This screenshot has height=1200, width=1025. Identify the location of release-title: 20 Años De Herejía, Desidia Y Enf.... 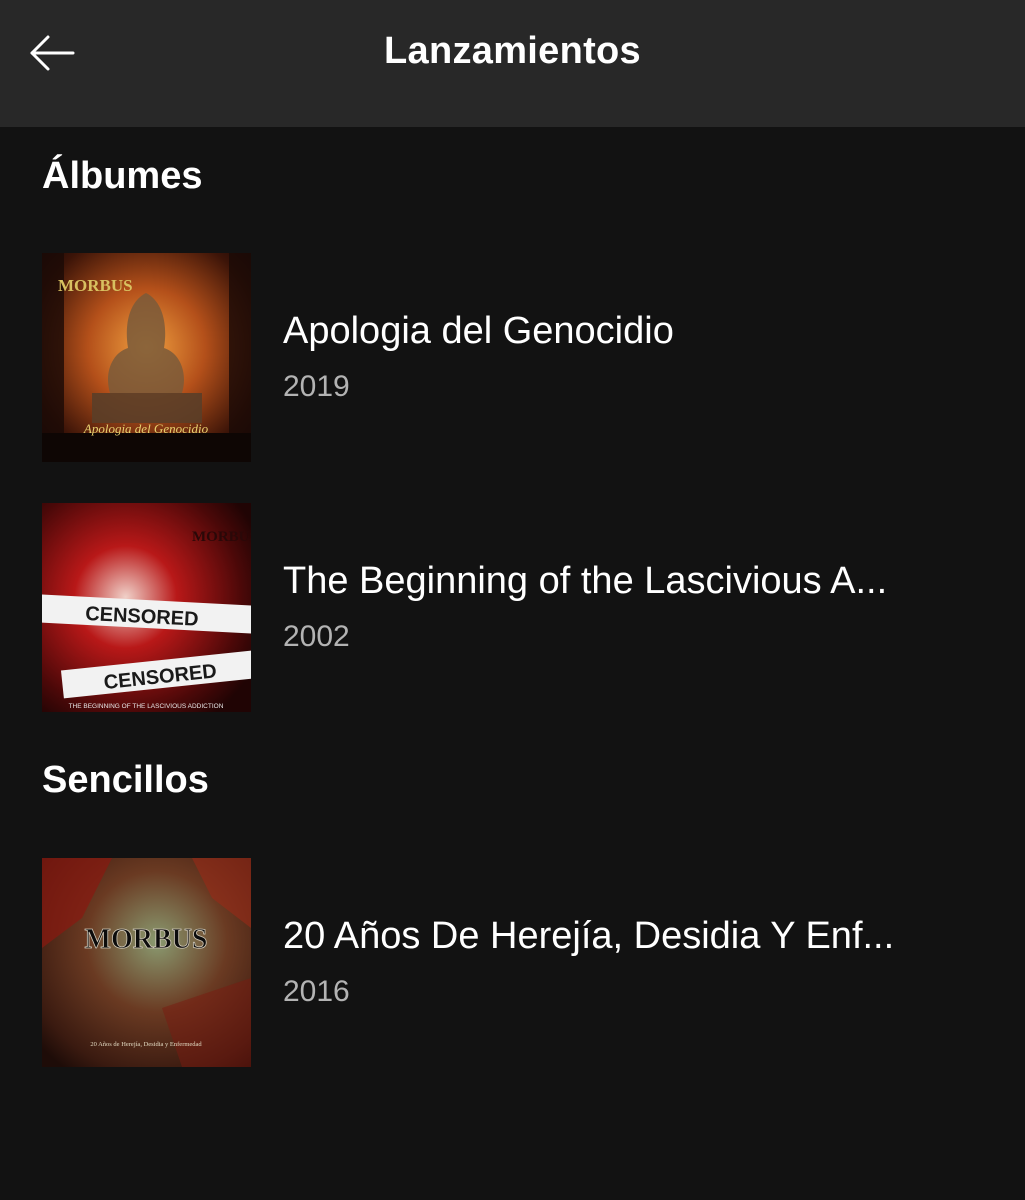
(589, 936).